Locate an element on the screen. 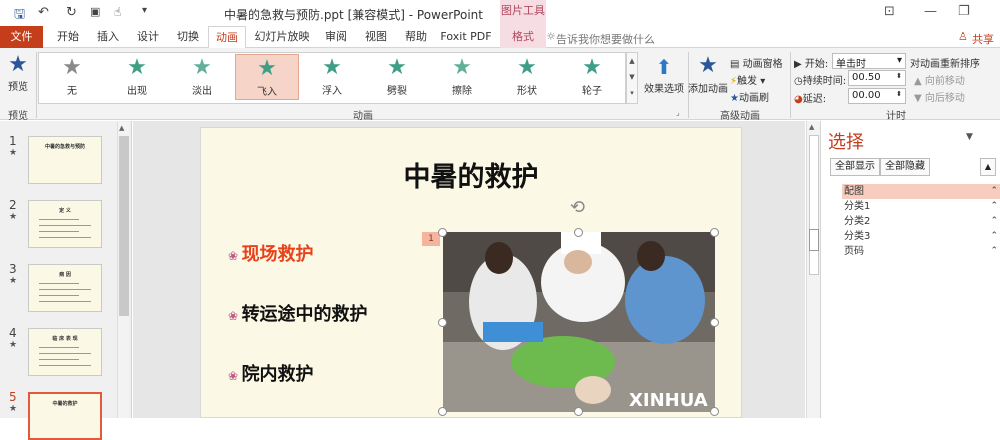 This screenshot has width=1000, height=440. ribbon-display-icon: ⊡ is located at coordinates (889, 11).